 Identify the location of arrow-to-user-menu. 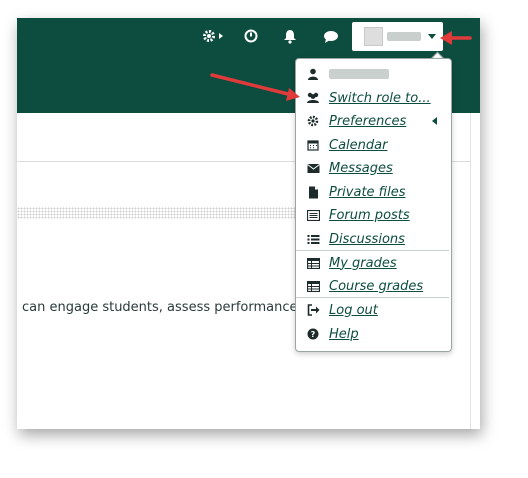
(456, 38).